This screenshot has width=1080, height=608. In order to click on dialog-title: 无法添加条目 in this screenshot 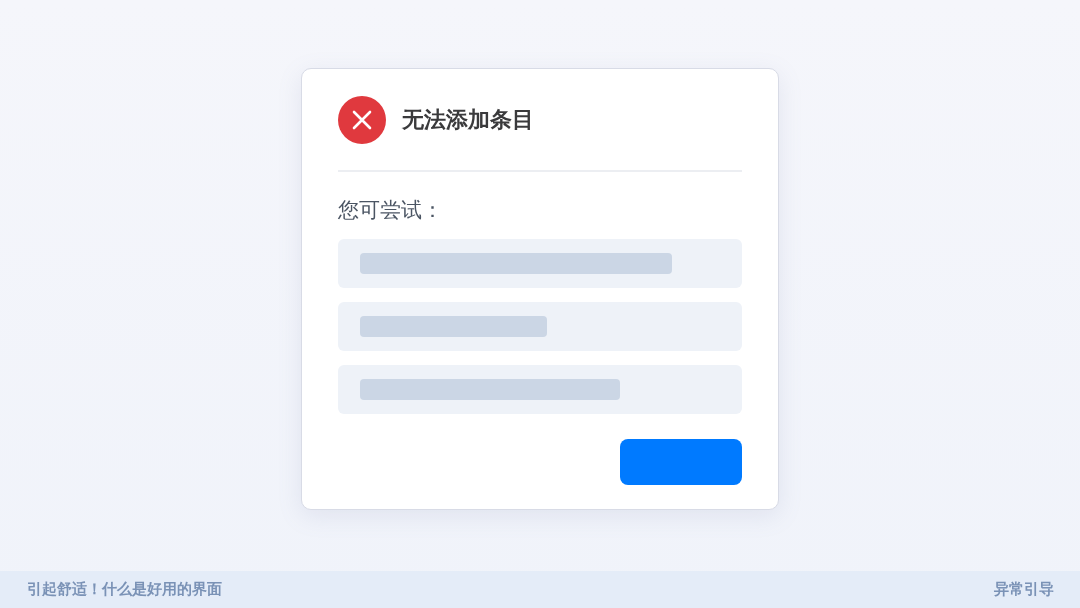, I will do `click(468, 120)`.